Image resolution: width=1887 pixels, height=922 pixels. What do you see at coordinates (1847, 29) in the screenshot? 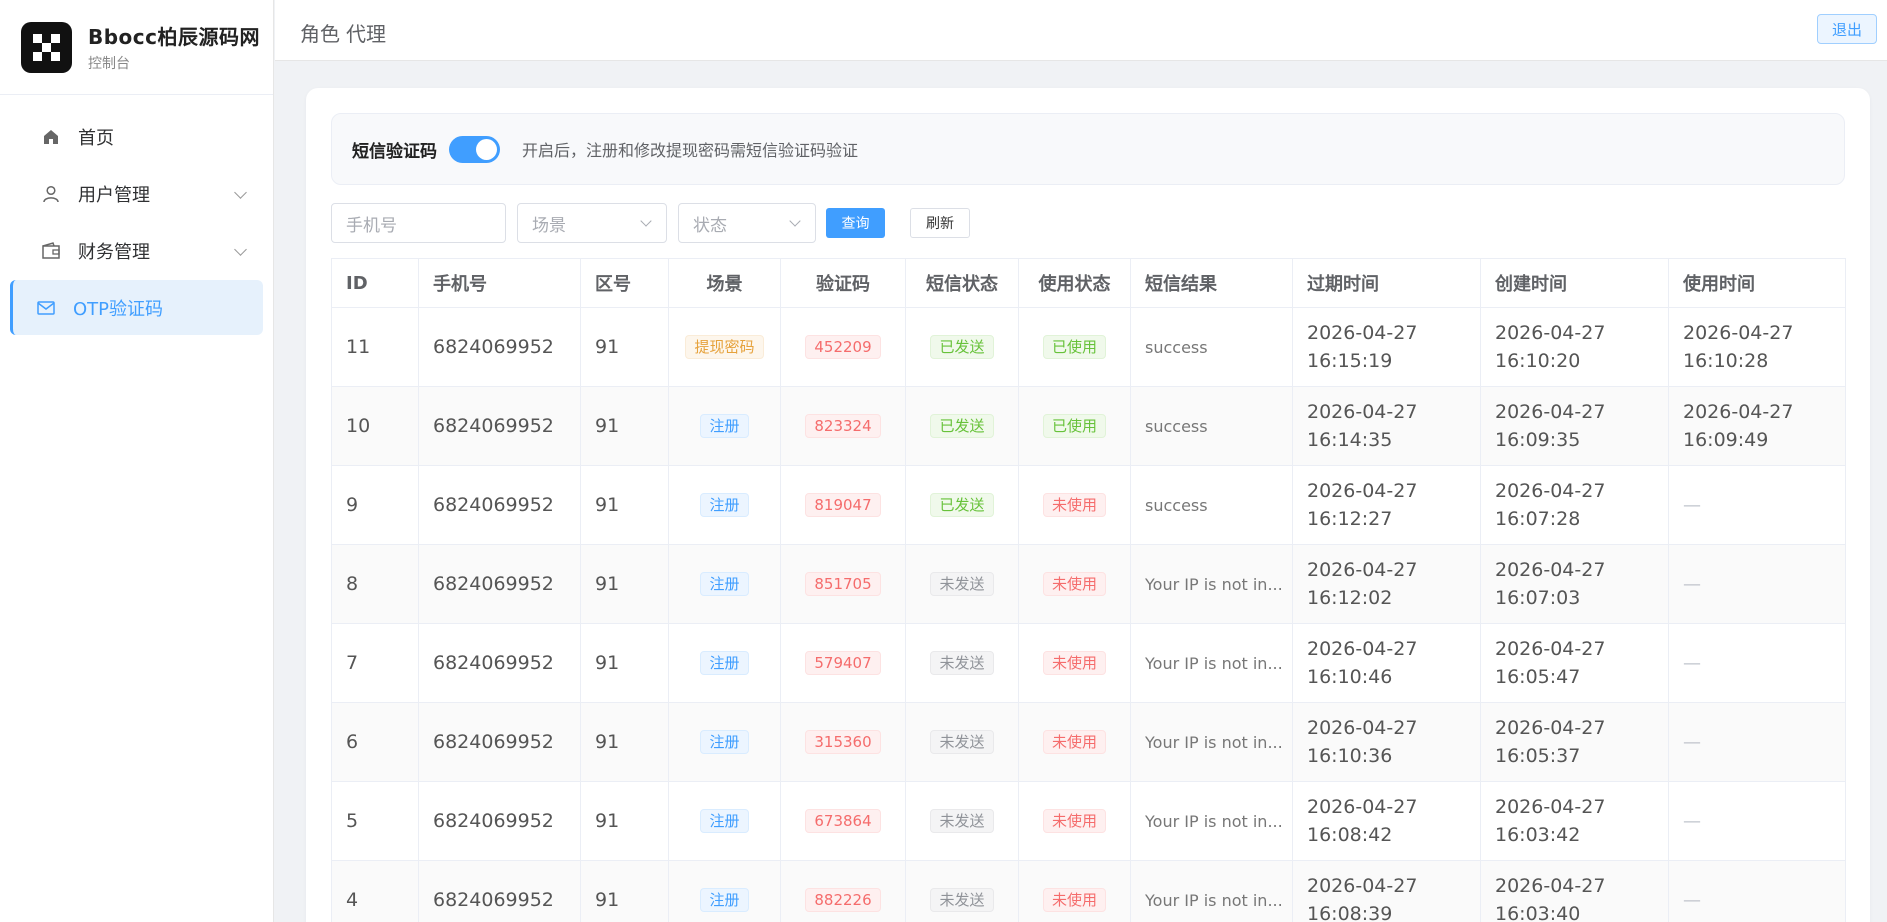
I see `logout-button: 退出` at bounding box center [1847, 29].